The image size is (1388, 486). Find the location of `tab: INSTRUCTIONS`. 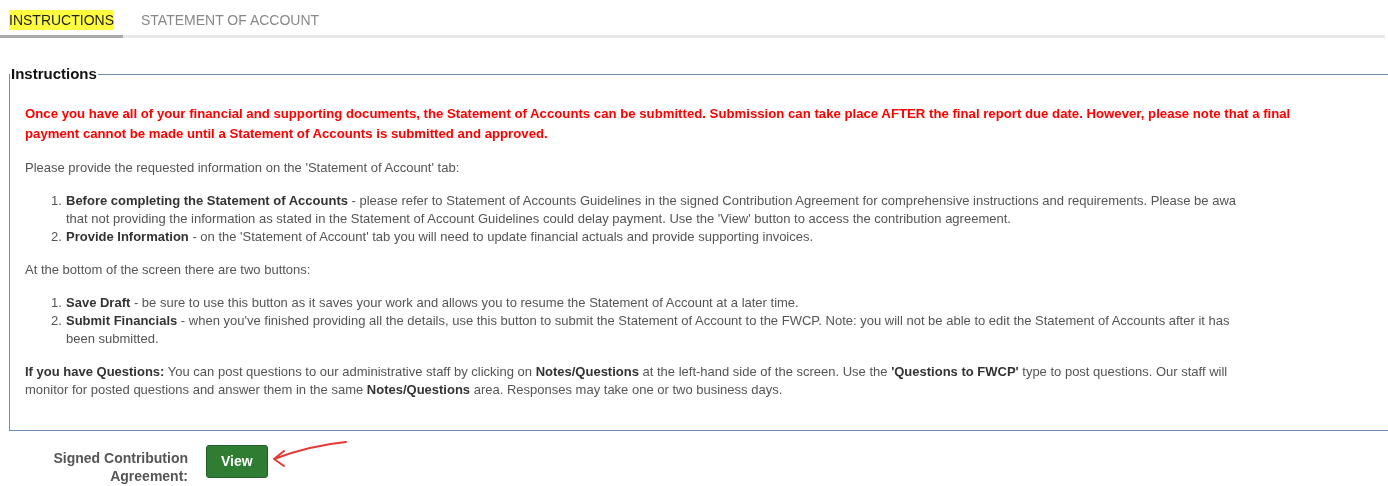

tab: INSTRUCTIONS is located at coordinates (61, 19).